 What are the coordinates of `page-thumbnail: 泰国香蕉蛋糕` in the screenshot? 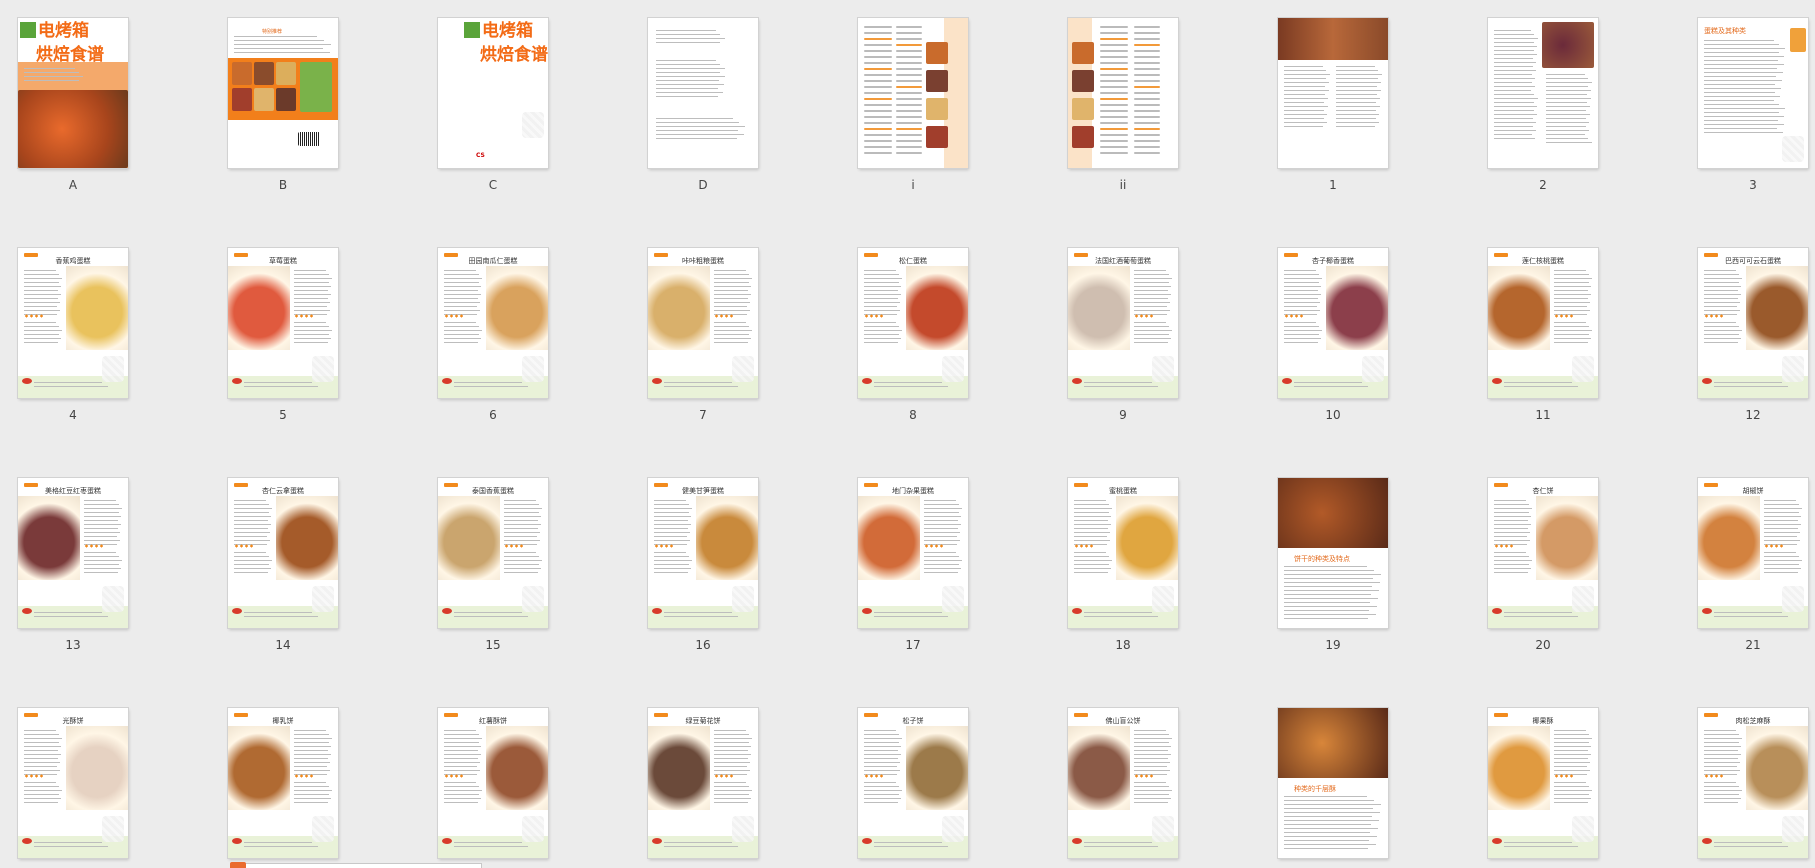 It's located at (493, 553).